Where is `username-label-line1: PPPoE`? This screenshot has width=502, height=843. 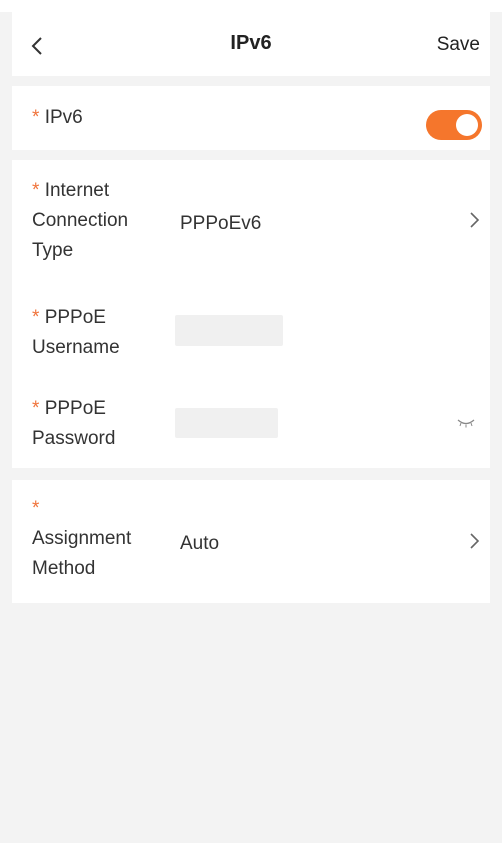
username-label-line1: PPPoE is located at coordinates (75, 317).